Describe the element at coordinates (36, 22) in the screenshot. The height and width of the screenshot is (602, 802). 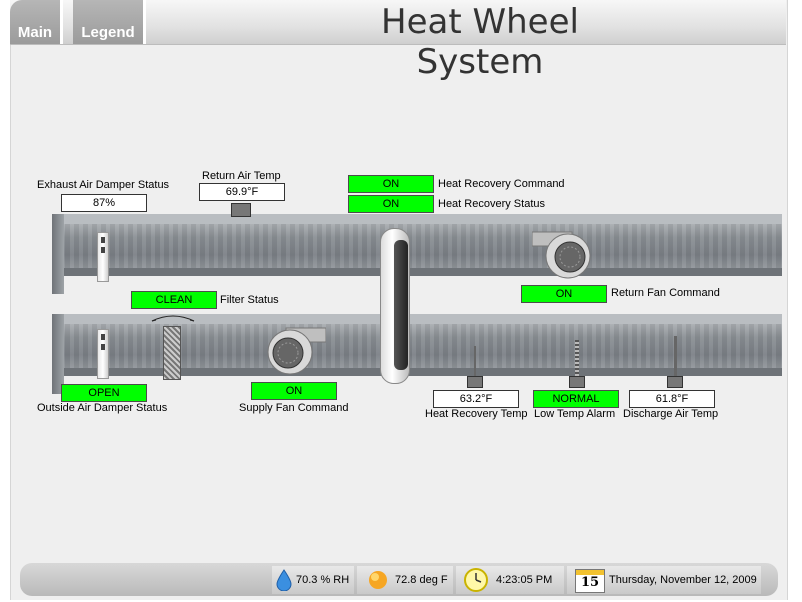
I see `tab-main: Main` at that location.